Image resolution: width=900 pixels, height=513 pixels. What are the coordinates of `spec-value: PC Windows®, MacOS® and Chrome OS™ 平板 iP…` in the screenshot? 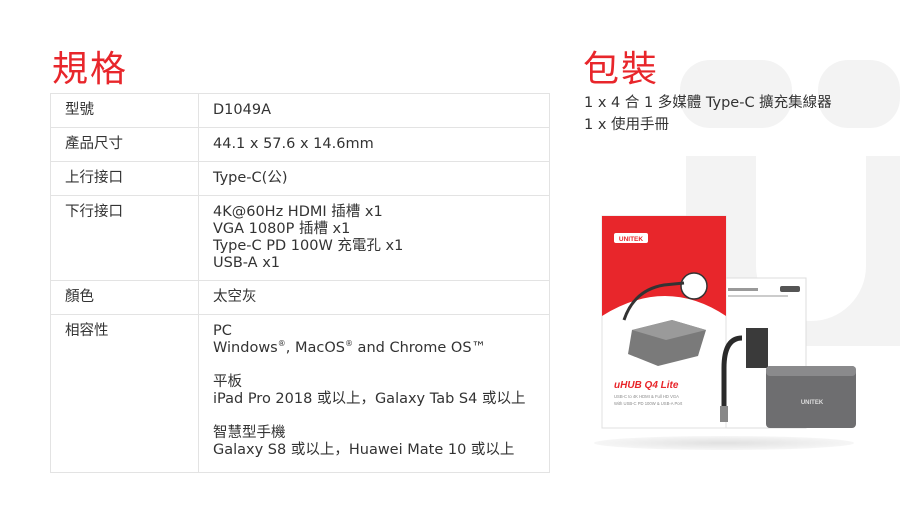 It's located at (374, 393).